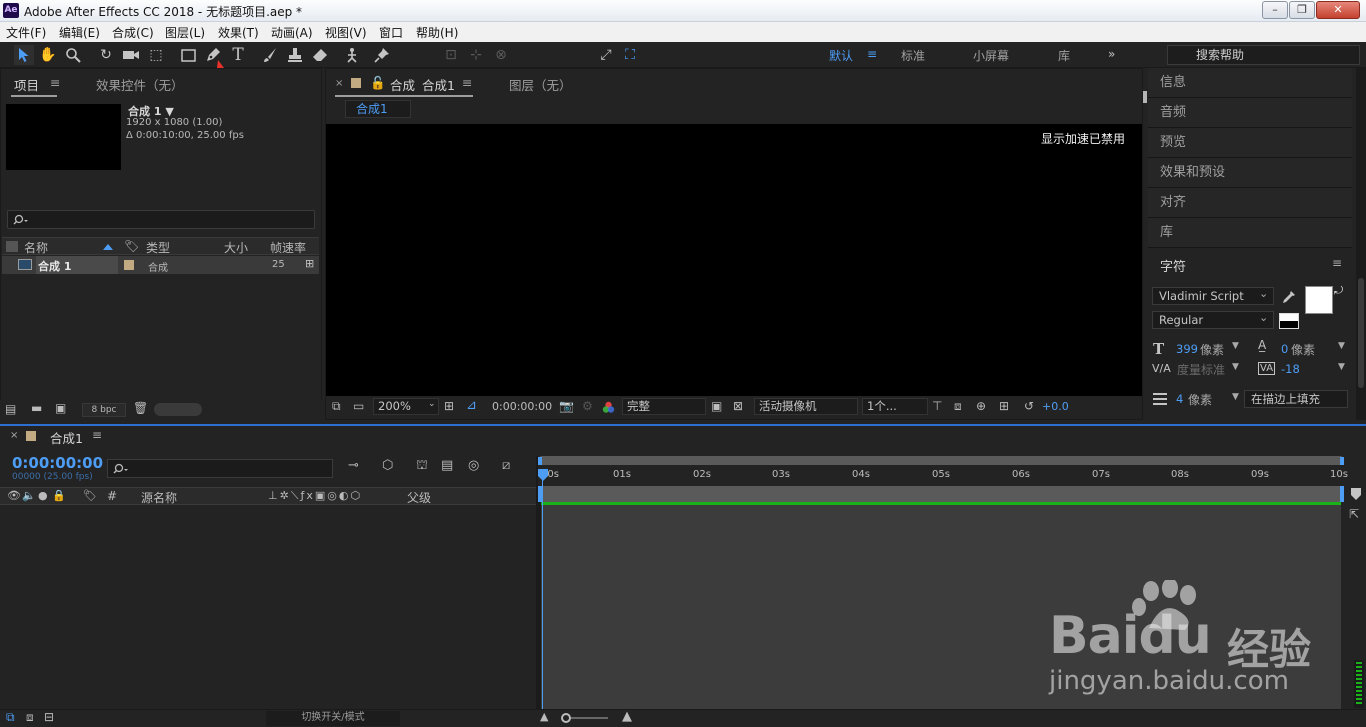 This screenshot has height=727, width=1366. Describe the element at coordinates (716, 406) in the screenshot. I see `region-of-interest-icon: ▣` at that location.